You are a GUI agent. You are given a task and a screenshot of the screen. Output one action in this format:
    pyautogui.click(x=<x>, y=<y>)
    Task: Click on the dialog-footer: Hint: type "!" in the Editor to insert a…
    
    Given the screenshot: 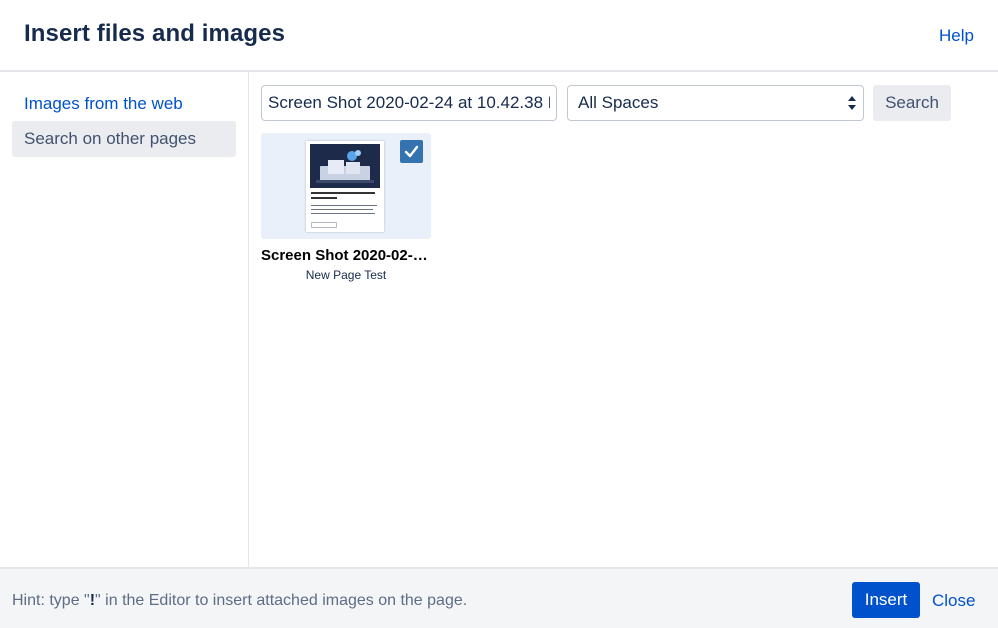 What is the action you would take?
    pyautogui.click(x=499, y=597)
    